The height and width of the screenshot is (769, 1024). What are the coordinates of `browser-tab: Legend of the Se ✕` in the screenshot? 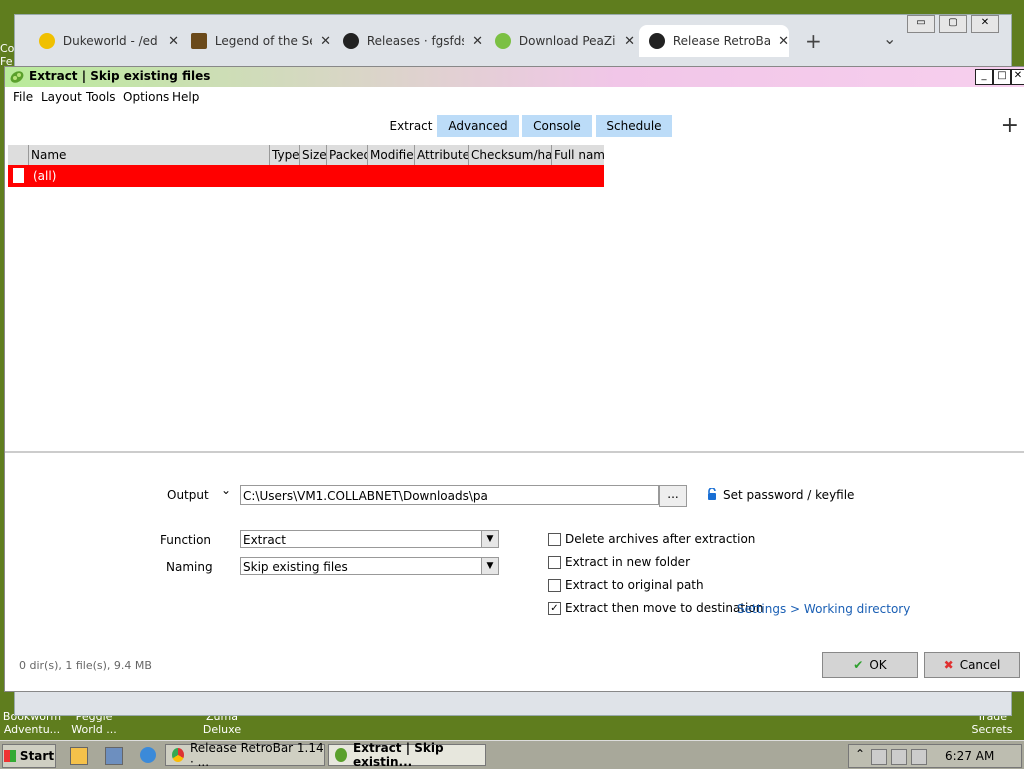 It's located at (256, 41).